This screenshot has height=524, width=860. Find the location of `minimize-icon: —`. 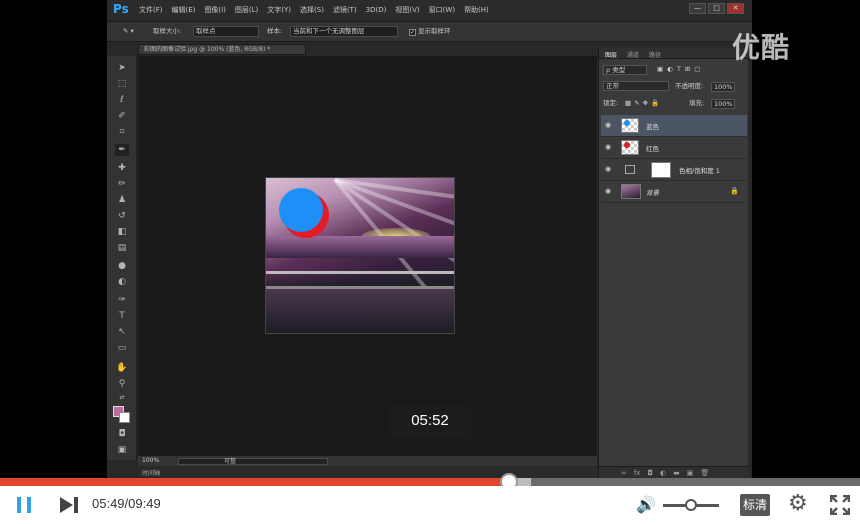

minimize-icon: — is located at coordinates (697, 8).